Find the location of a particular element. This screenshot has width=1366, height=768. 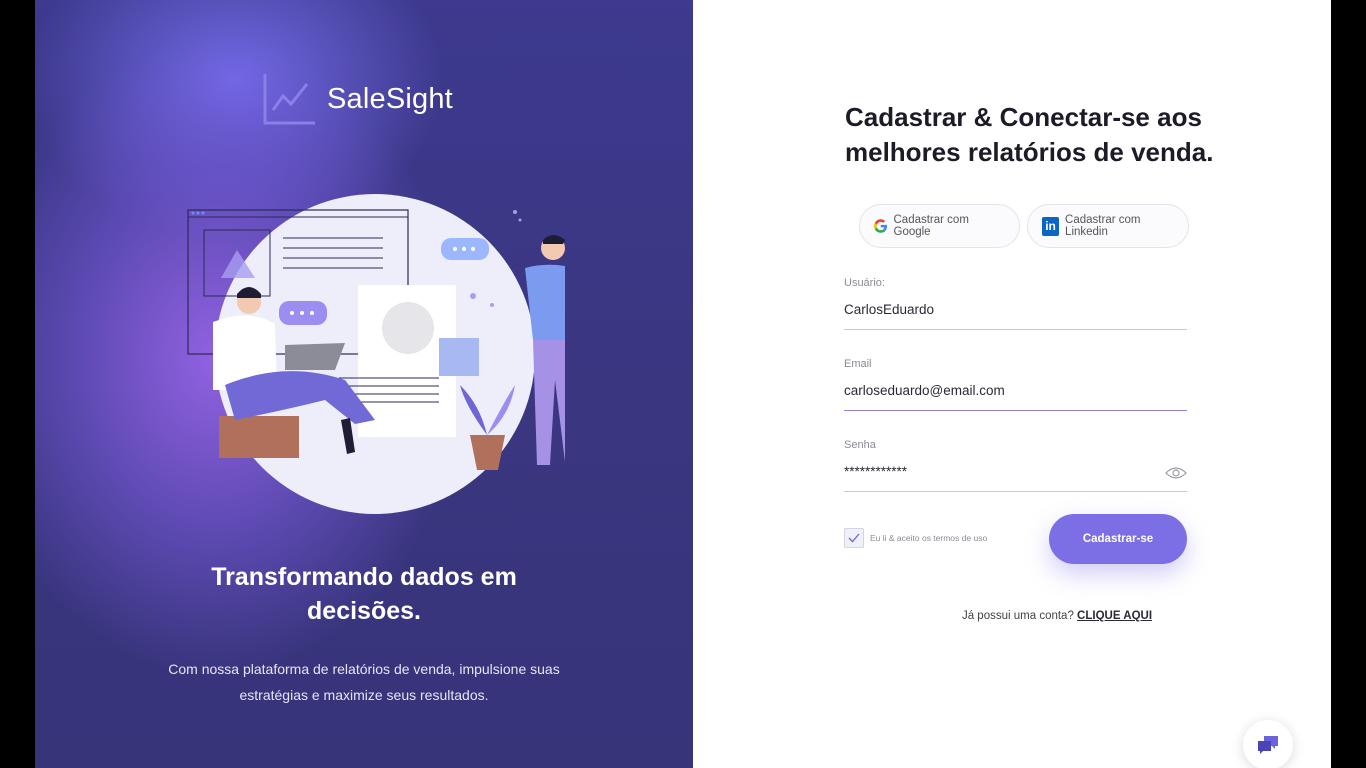

username-field: Usuário: is located at coordinates (1015, 303).